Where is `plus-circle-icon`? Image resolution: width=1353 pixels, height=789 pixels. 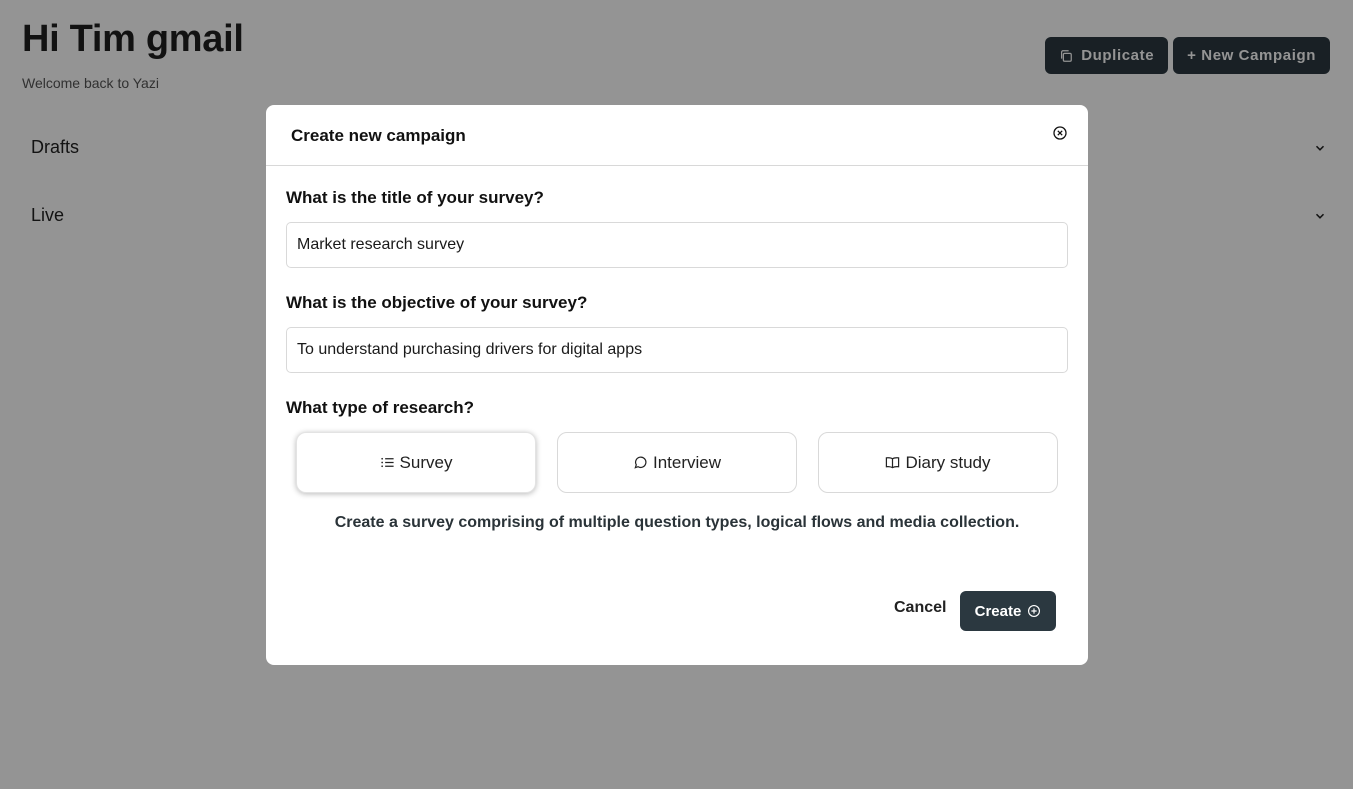
plus-circle-icon is located at coordinates (1034, 611).